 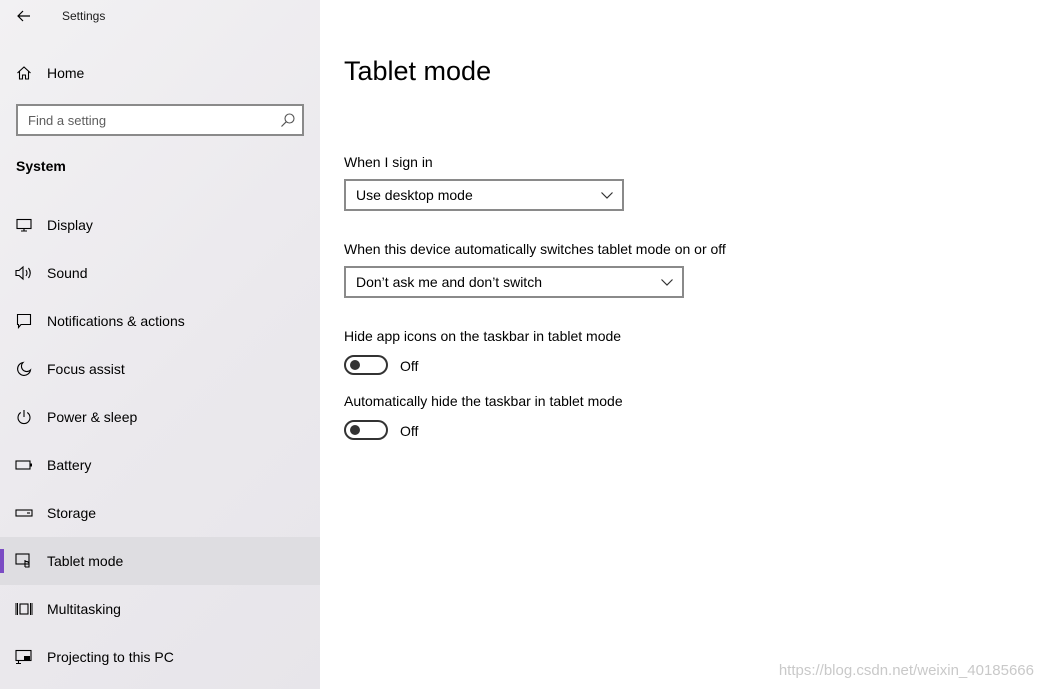 I want to click on speaker-icon, so click(x=24, y=273).